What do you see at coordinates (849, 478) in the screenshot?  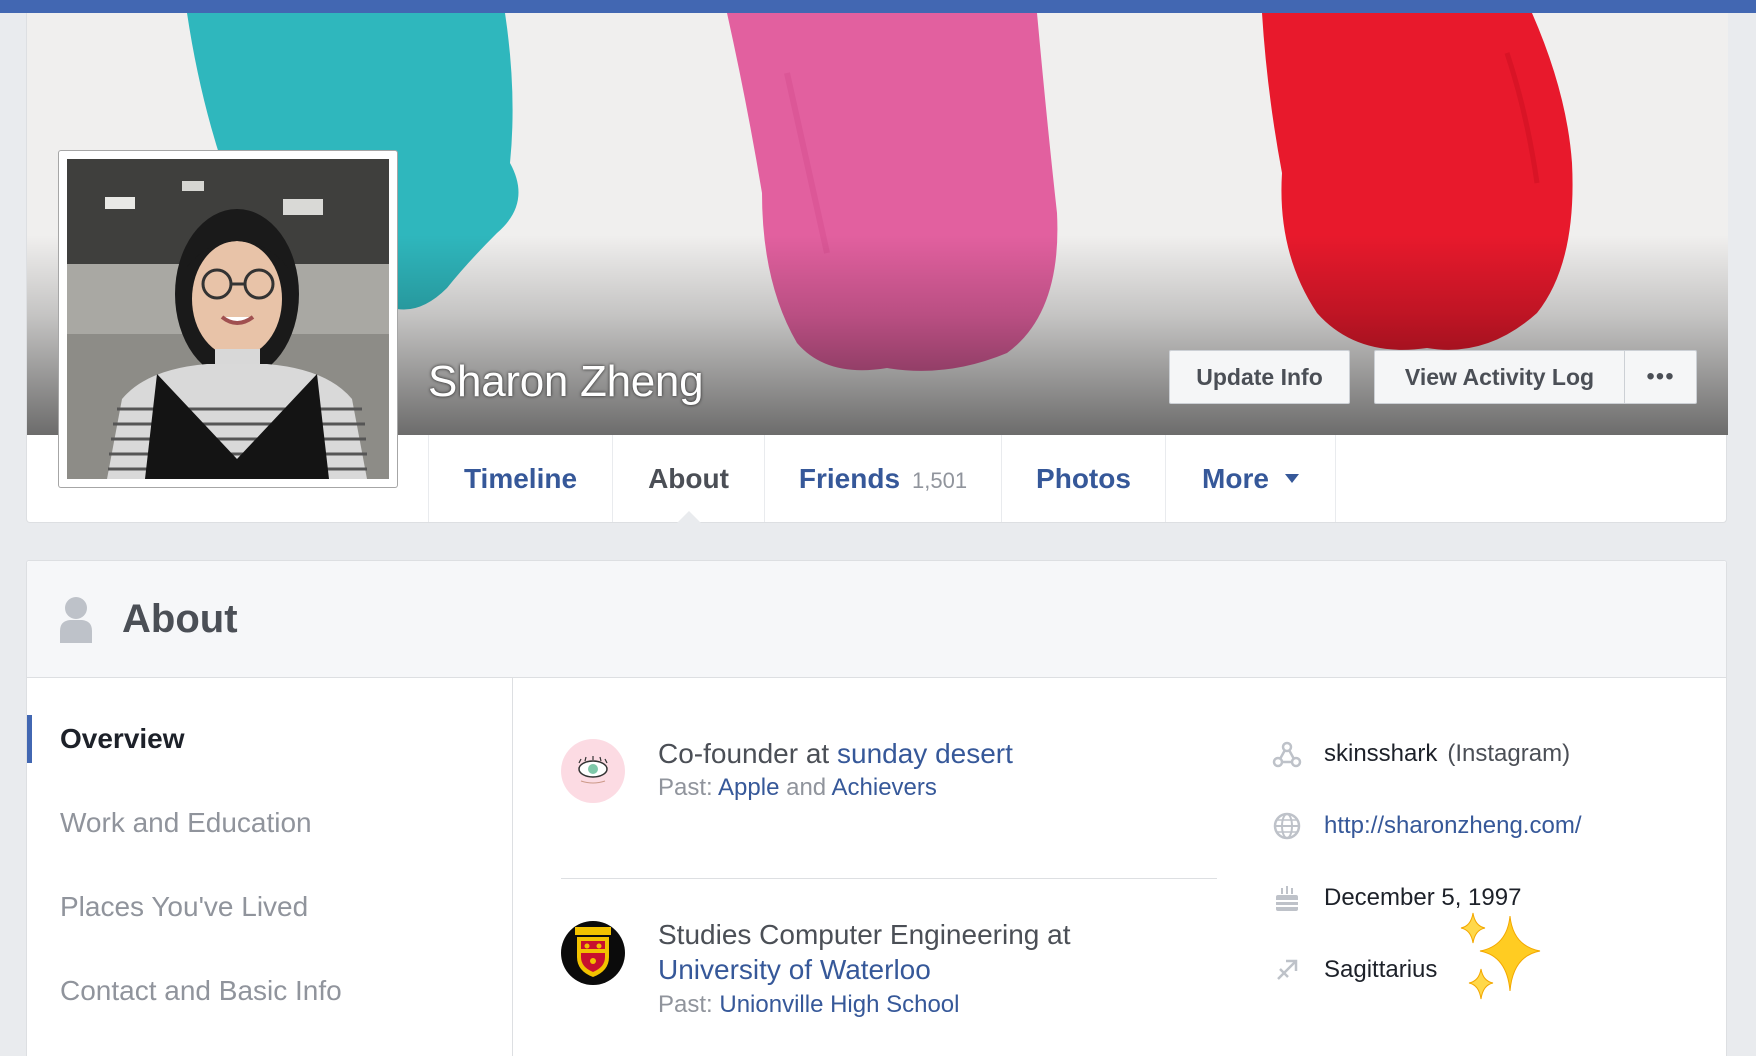 I see `tab-label: Friends` at bounding box center [849, 478].